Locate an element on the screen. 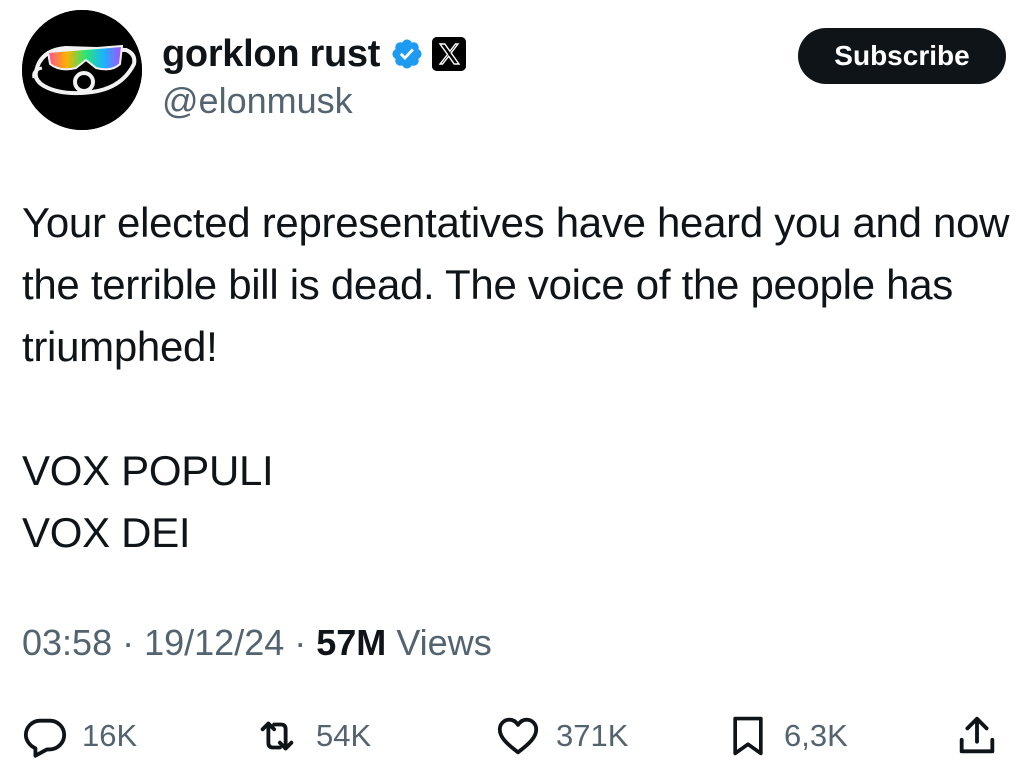 The image size is (1024, 782). share-button is located at coordinates (977, 736).